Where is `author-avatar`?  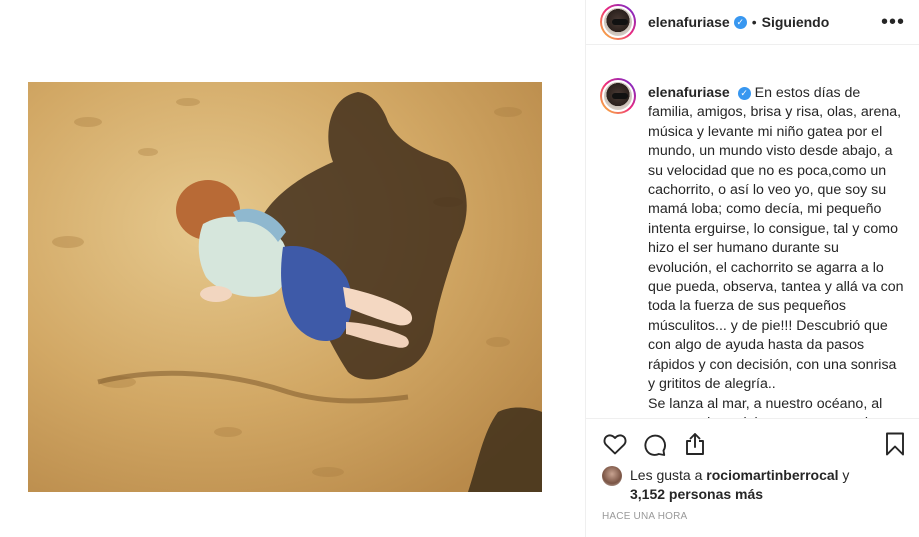
author-avatar is located at coordinates (618, 22).